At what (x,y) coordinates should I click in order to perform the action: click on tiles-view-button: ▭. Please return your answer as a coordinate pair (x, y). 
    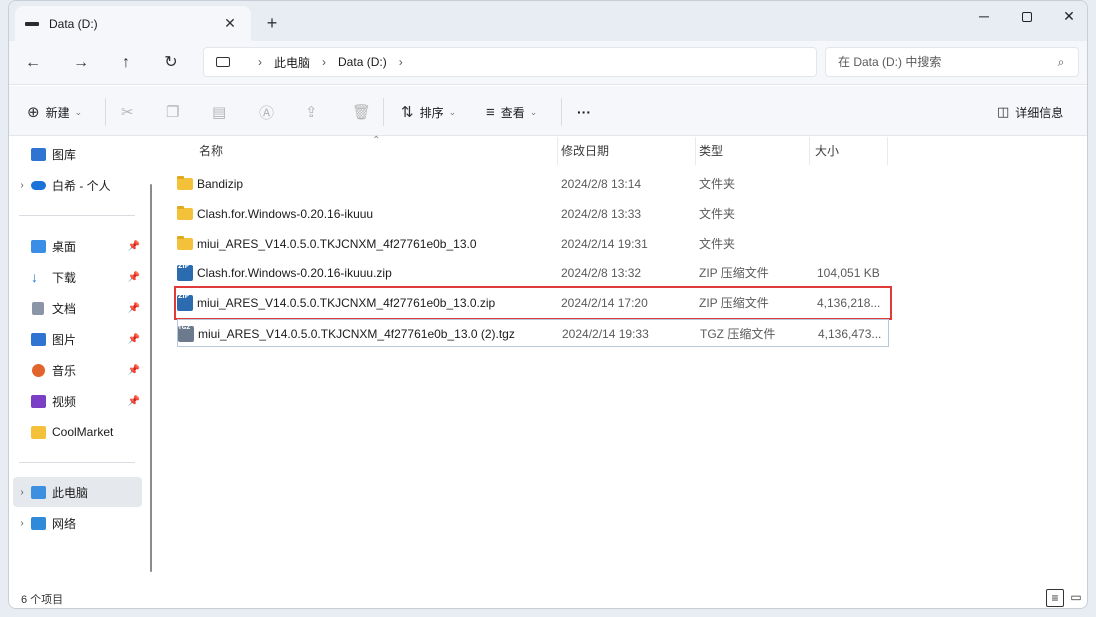
    Looking at the image, I should click on (1076, 598).